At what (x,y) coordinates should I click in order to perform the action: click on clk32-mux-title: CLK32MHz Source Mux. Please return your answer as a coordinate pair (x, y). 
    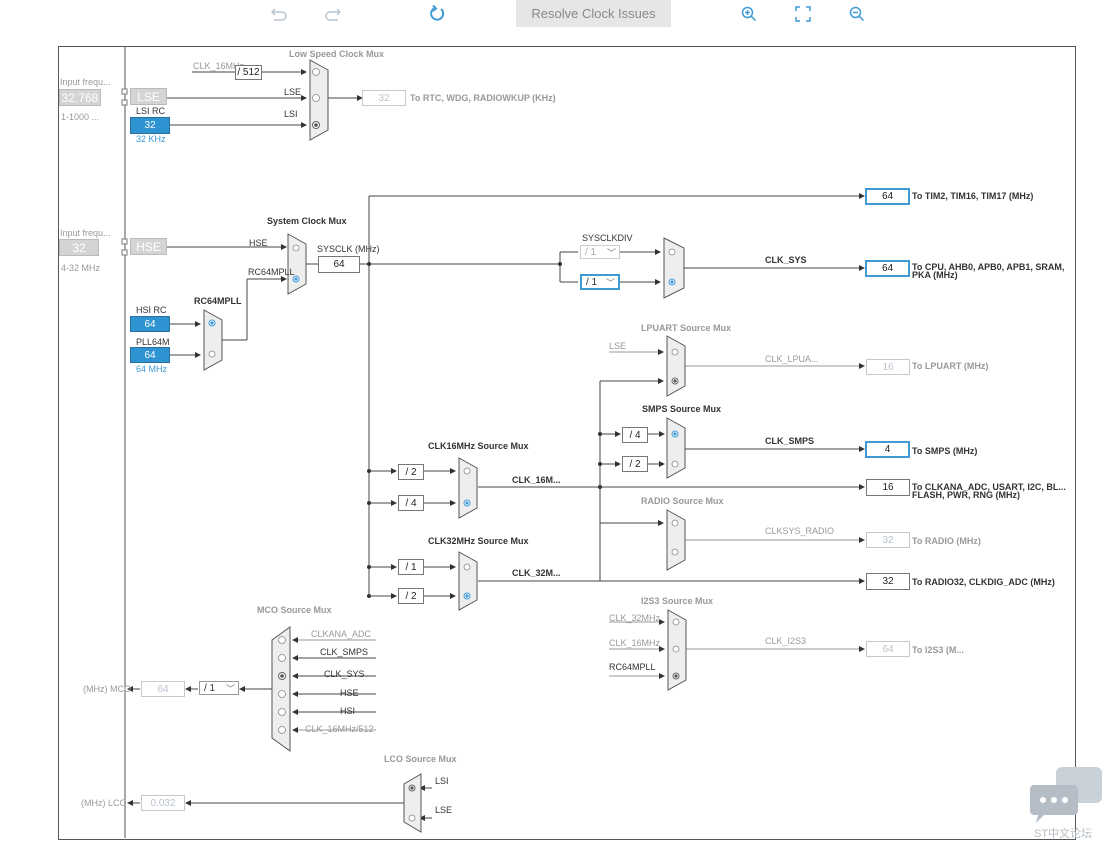
    Looking at the image, I should click on (478, 541).